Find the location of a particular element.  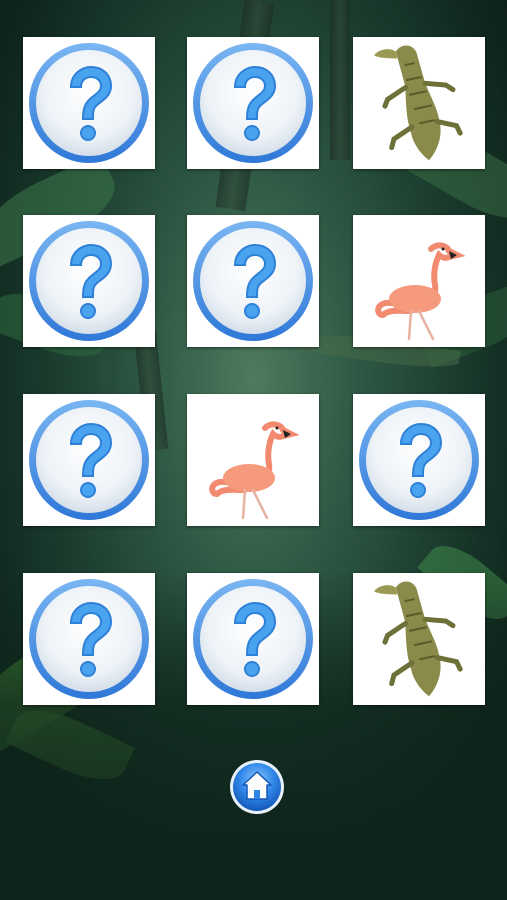

home-button is located at coordinates (257, 787).